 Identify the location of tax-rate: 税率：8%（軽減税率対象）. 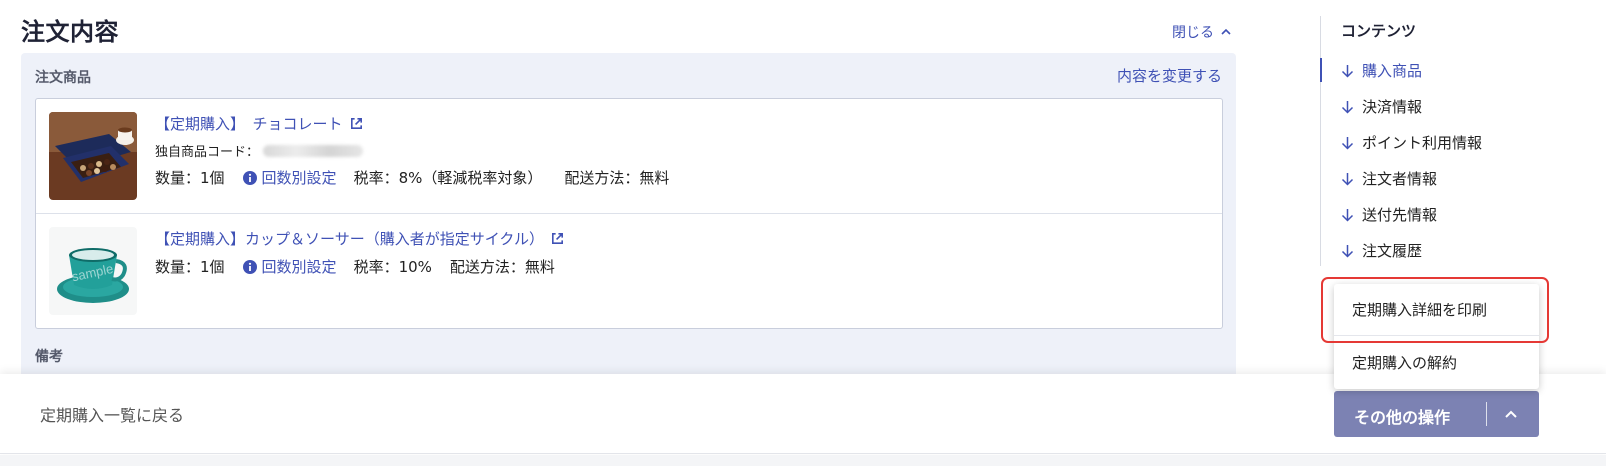
(448, 178).